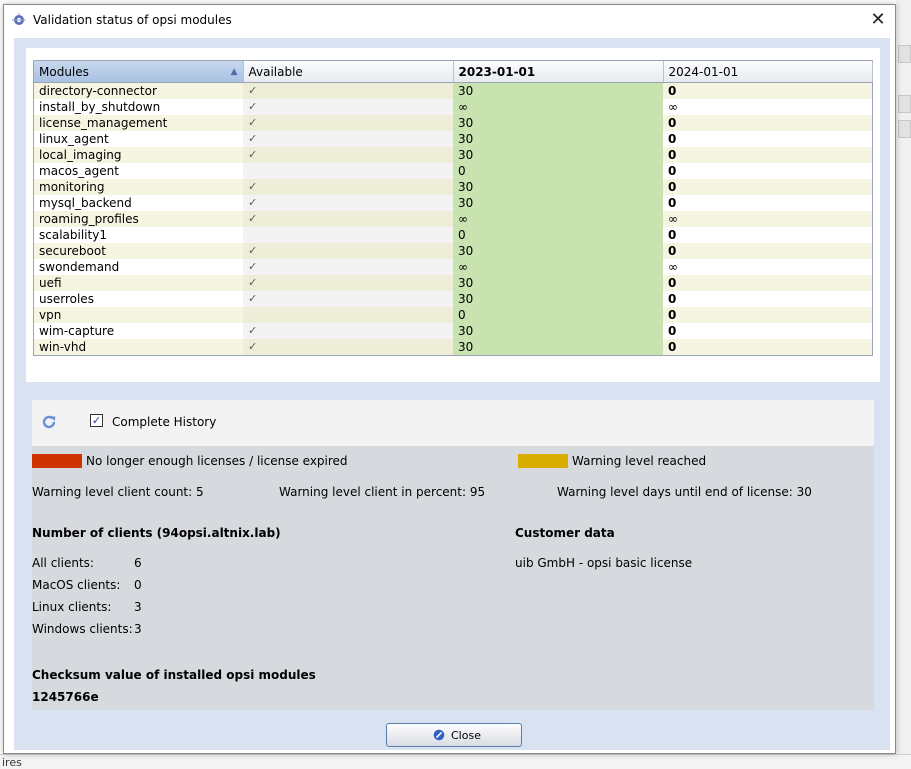  Describe the element at coordinates (382, 492) in the screenshot. I see `warning-client-percent: Warning level client in percent: 95` at that location.